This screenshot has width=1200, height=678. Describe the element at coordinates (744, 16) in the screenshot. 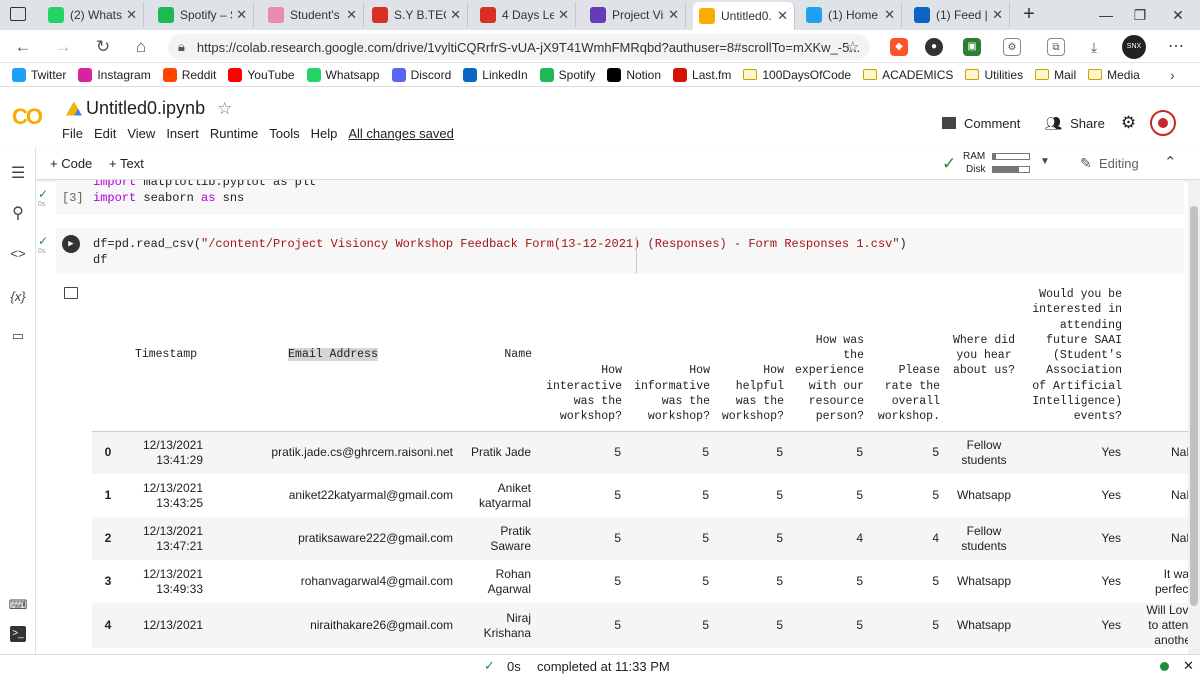

I see `browser-tab: Untitled0. ✕` at that location.